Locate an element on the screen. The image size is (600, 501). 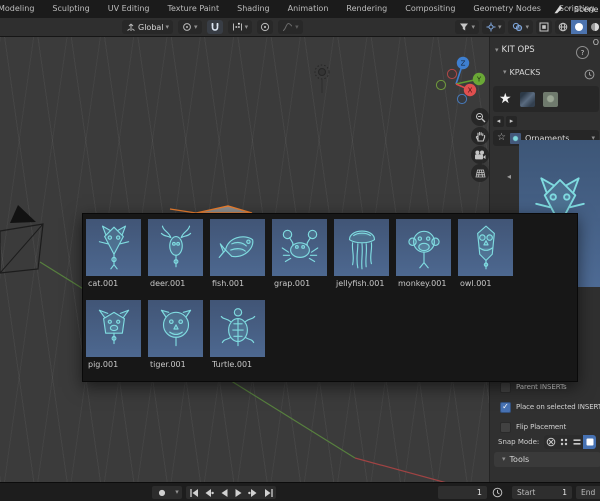
snap-toggle is located at coordinates (214, 27).